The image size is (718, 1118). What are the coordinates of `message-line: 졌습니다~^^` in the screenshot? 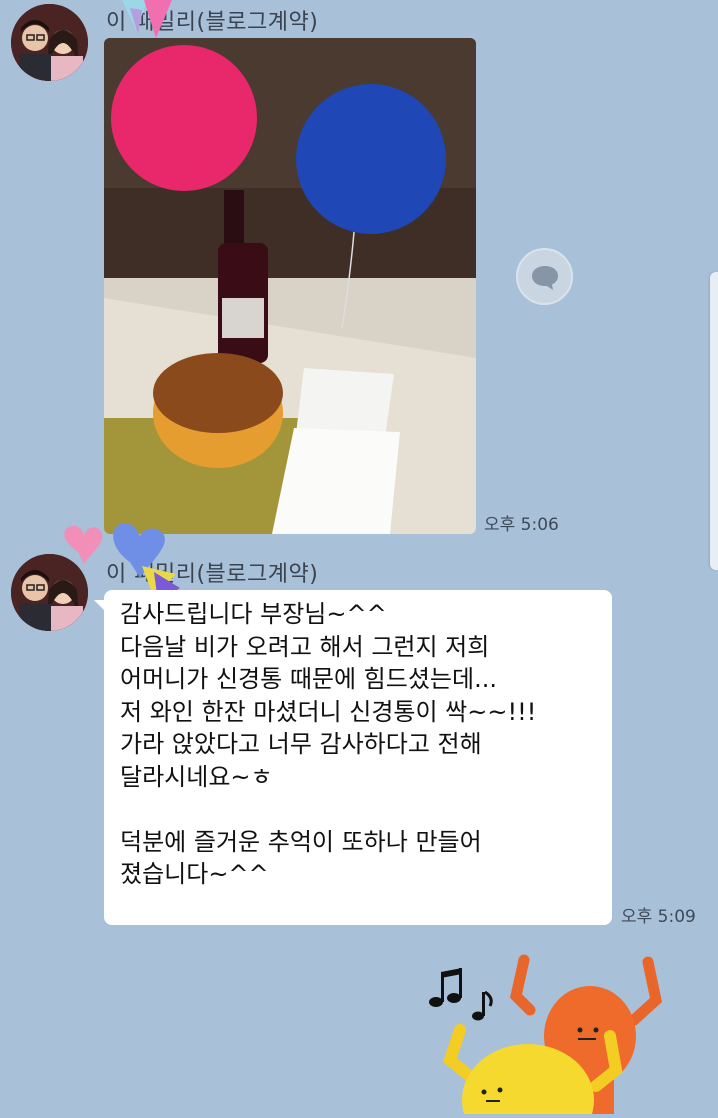 It's located at (194, 874).